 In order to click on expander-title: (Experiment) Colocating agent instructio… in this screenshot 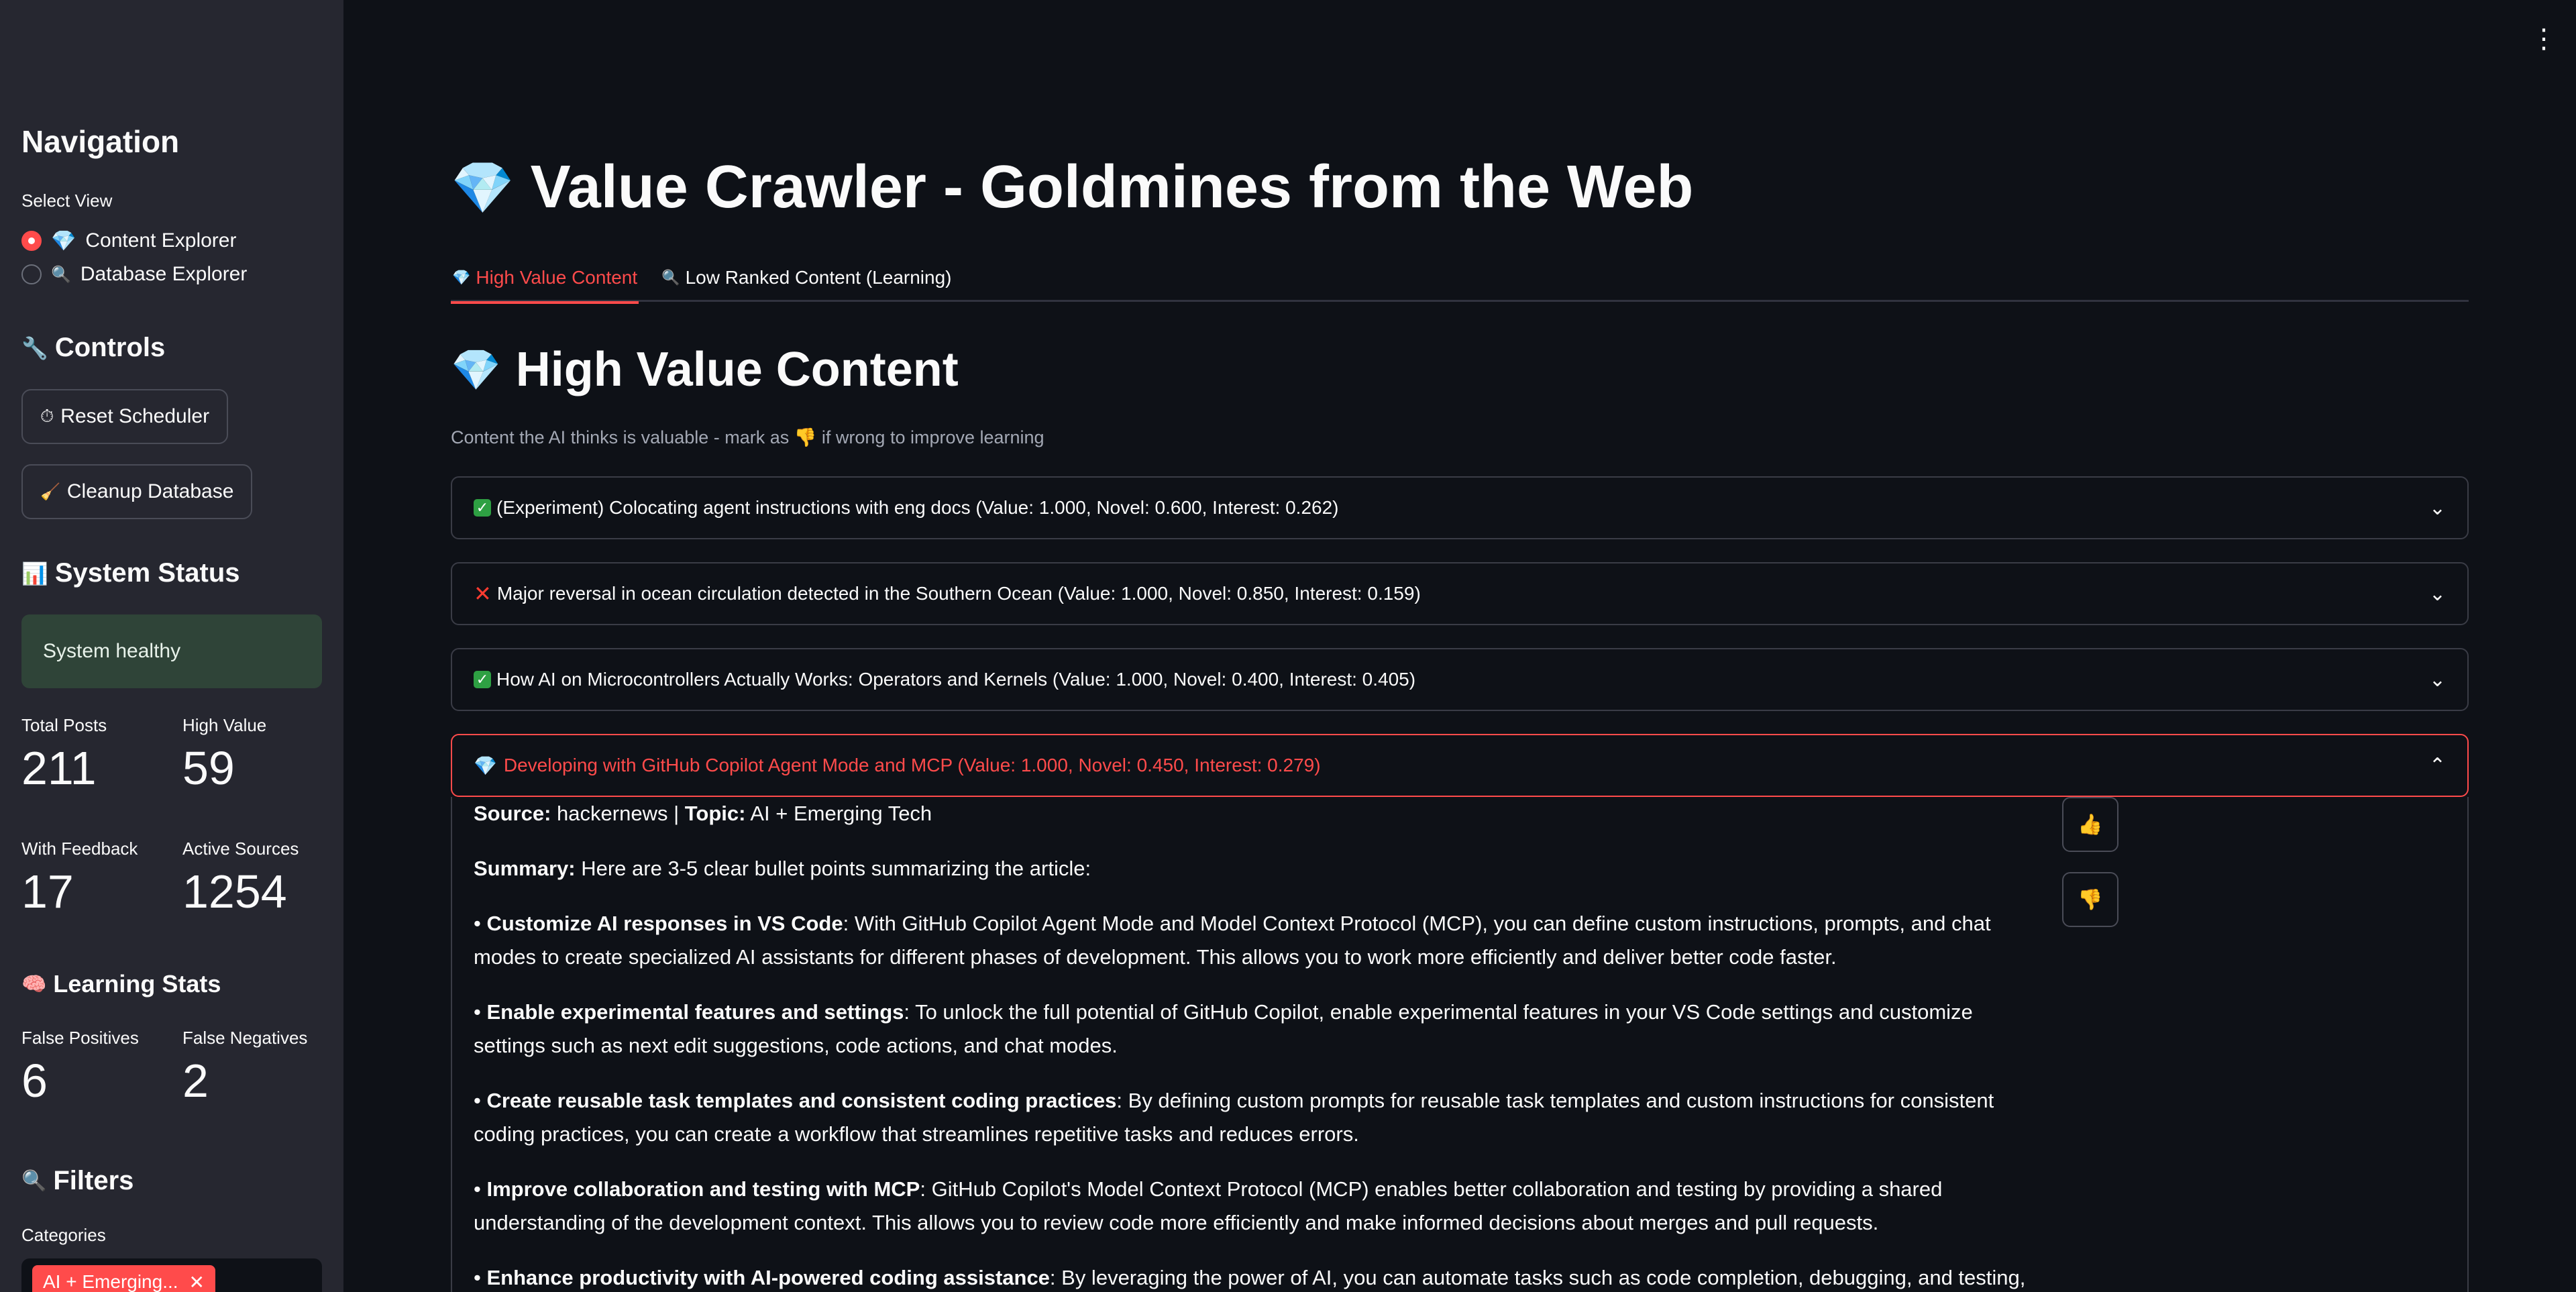, I will do `click(917, 507)`.